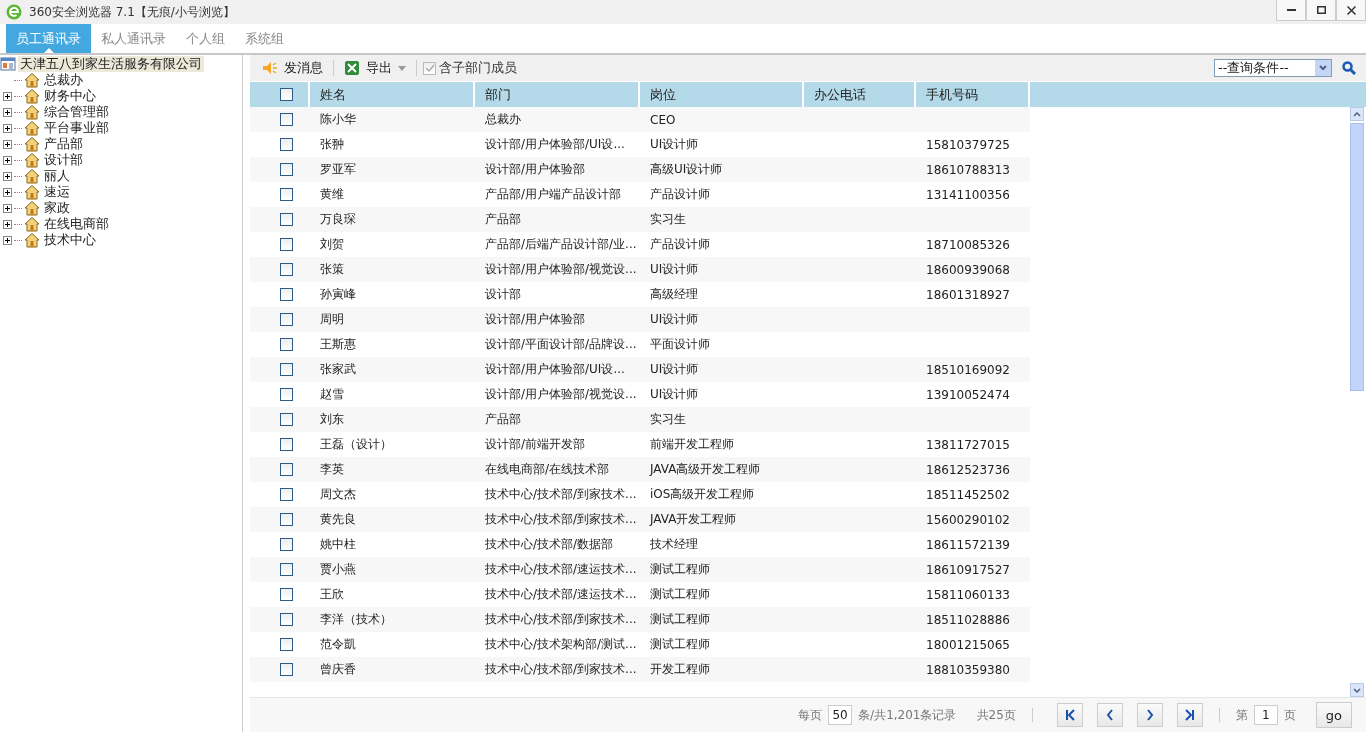 The image size is (1366, 738). What do you see at coordinates (205, 38) in the screenshot?
I see `tab: 个人组` at bounding box center [205, 38].